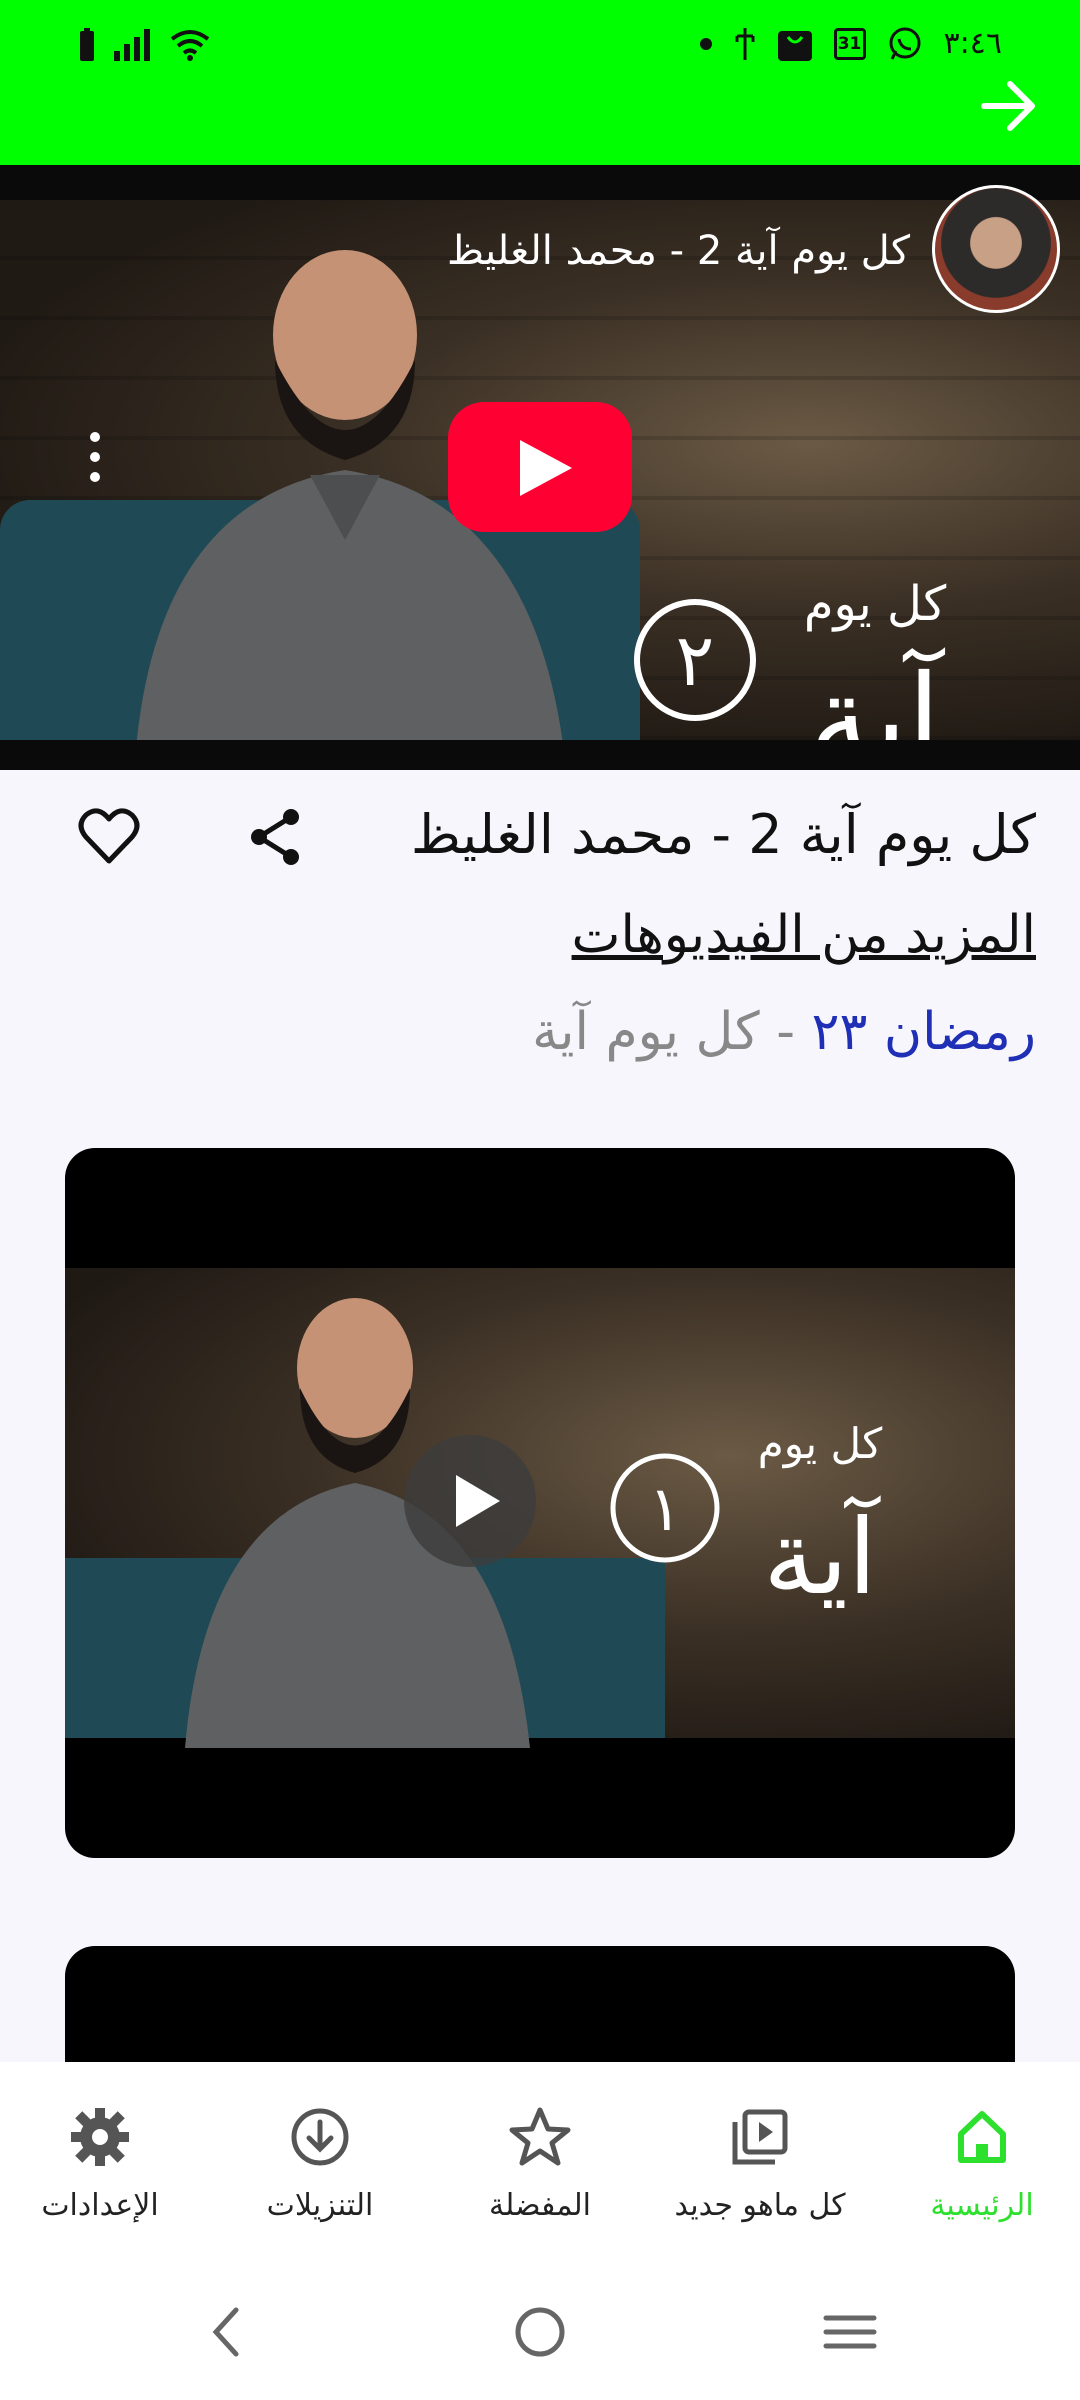  I want to click on video-card, so click(540, 2006).